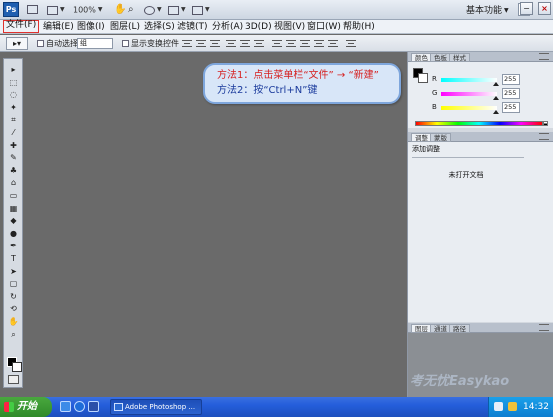 This screenshot has width=553, height=417. I want to click on shape-icon: ▢, so click(13, 283).